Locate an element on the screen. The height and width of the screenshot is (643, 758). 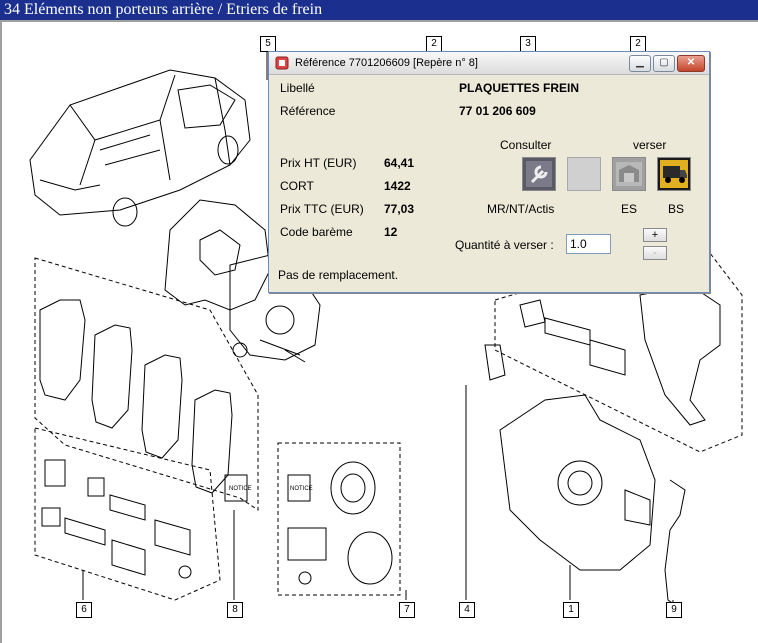
consulter-label: Consulter is located at coordinates (526, 145).